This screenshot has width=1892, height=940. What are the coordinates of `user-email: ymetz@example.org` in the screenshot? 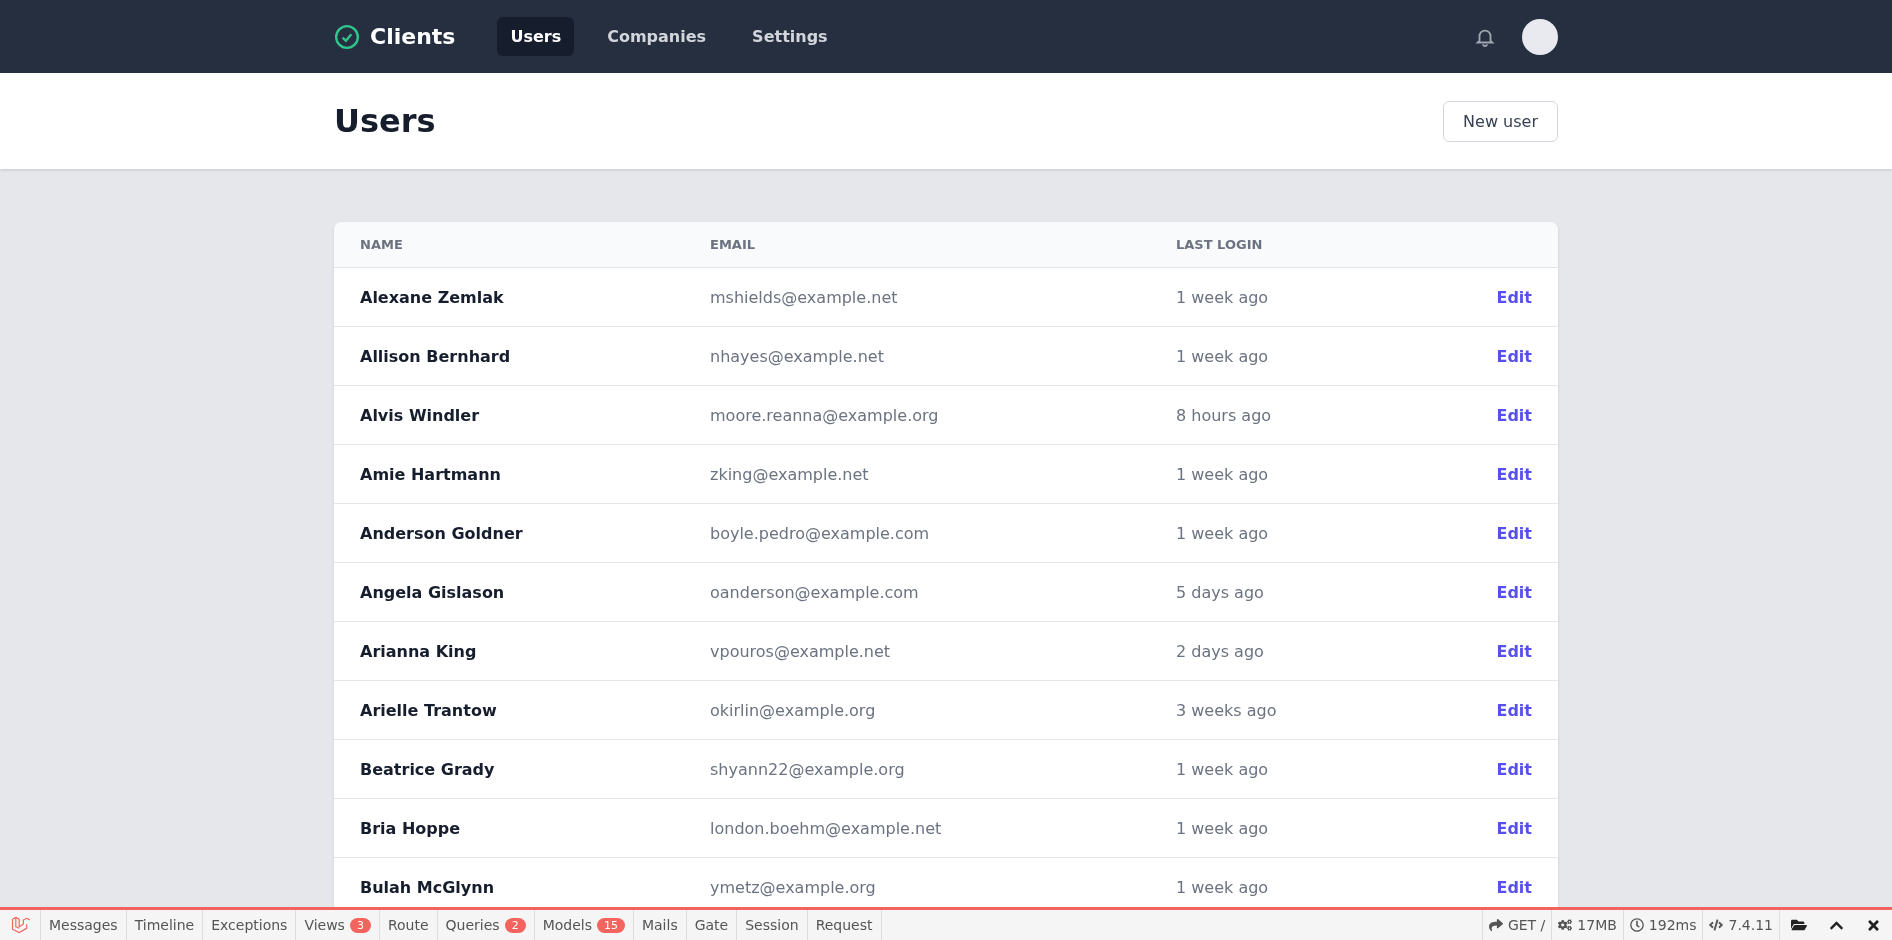 It's located at (793, 887).